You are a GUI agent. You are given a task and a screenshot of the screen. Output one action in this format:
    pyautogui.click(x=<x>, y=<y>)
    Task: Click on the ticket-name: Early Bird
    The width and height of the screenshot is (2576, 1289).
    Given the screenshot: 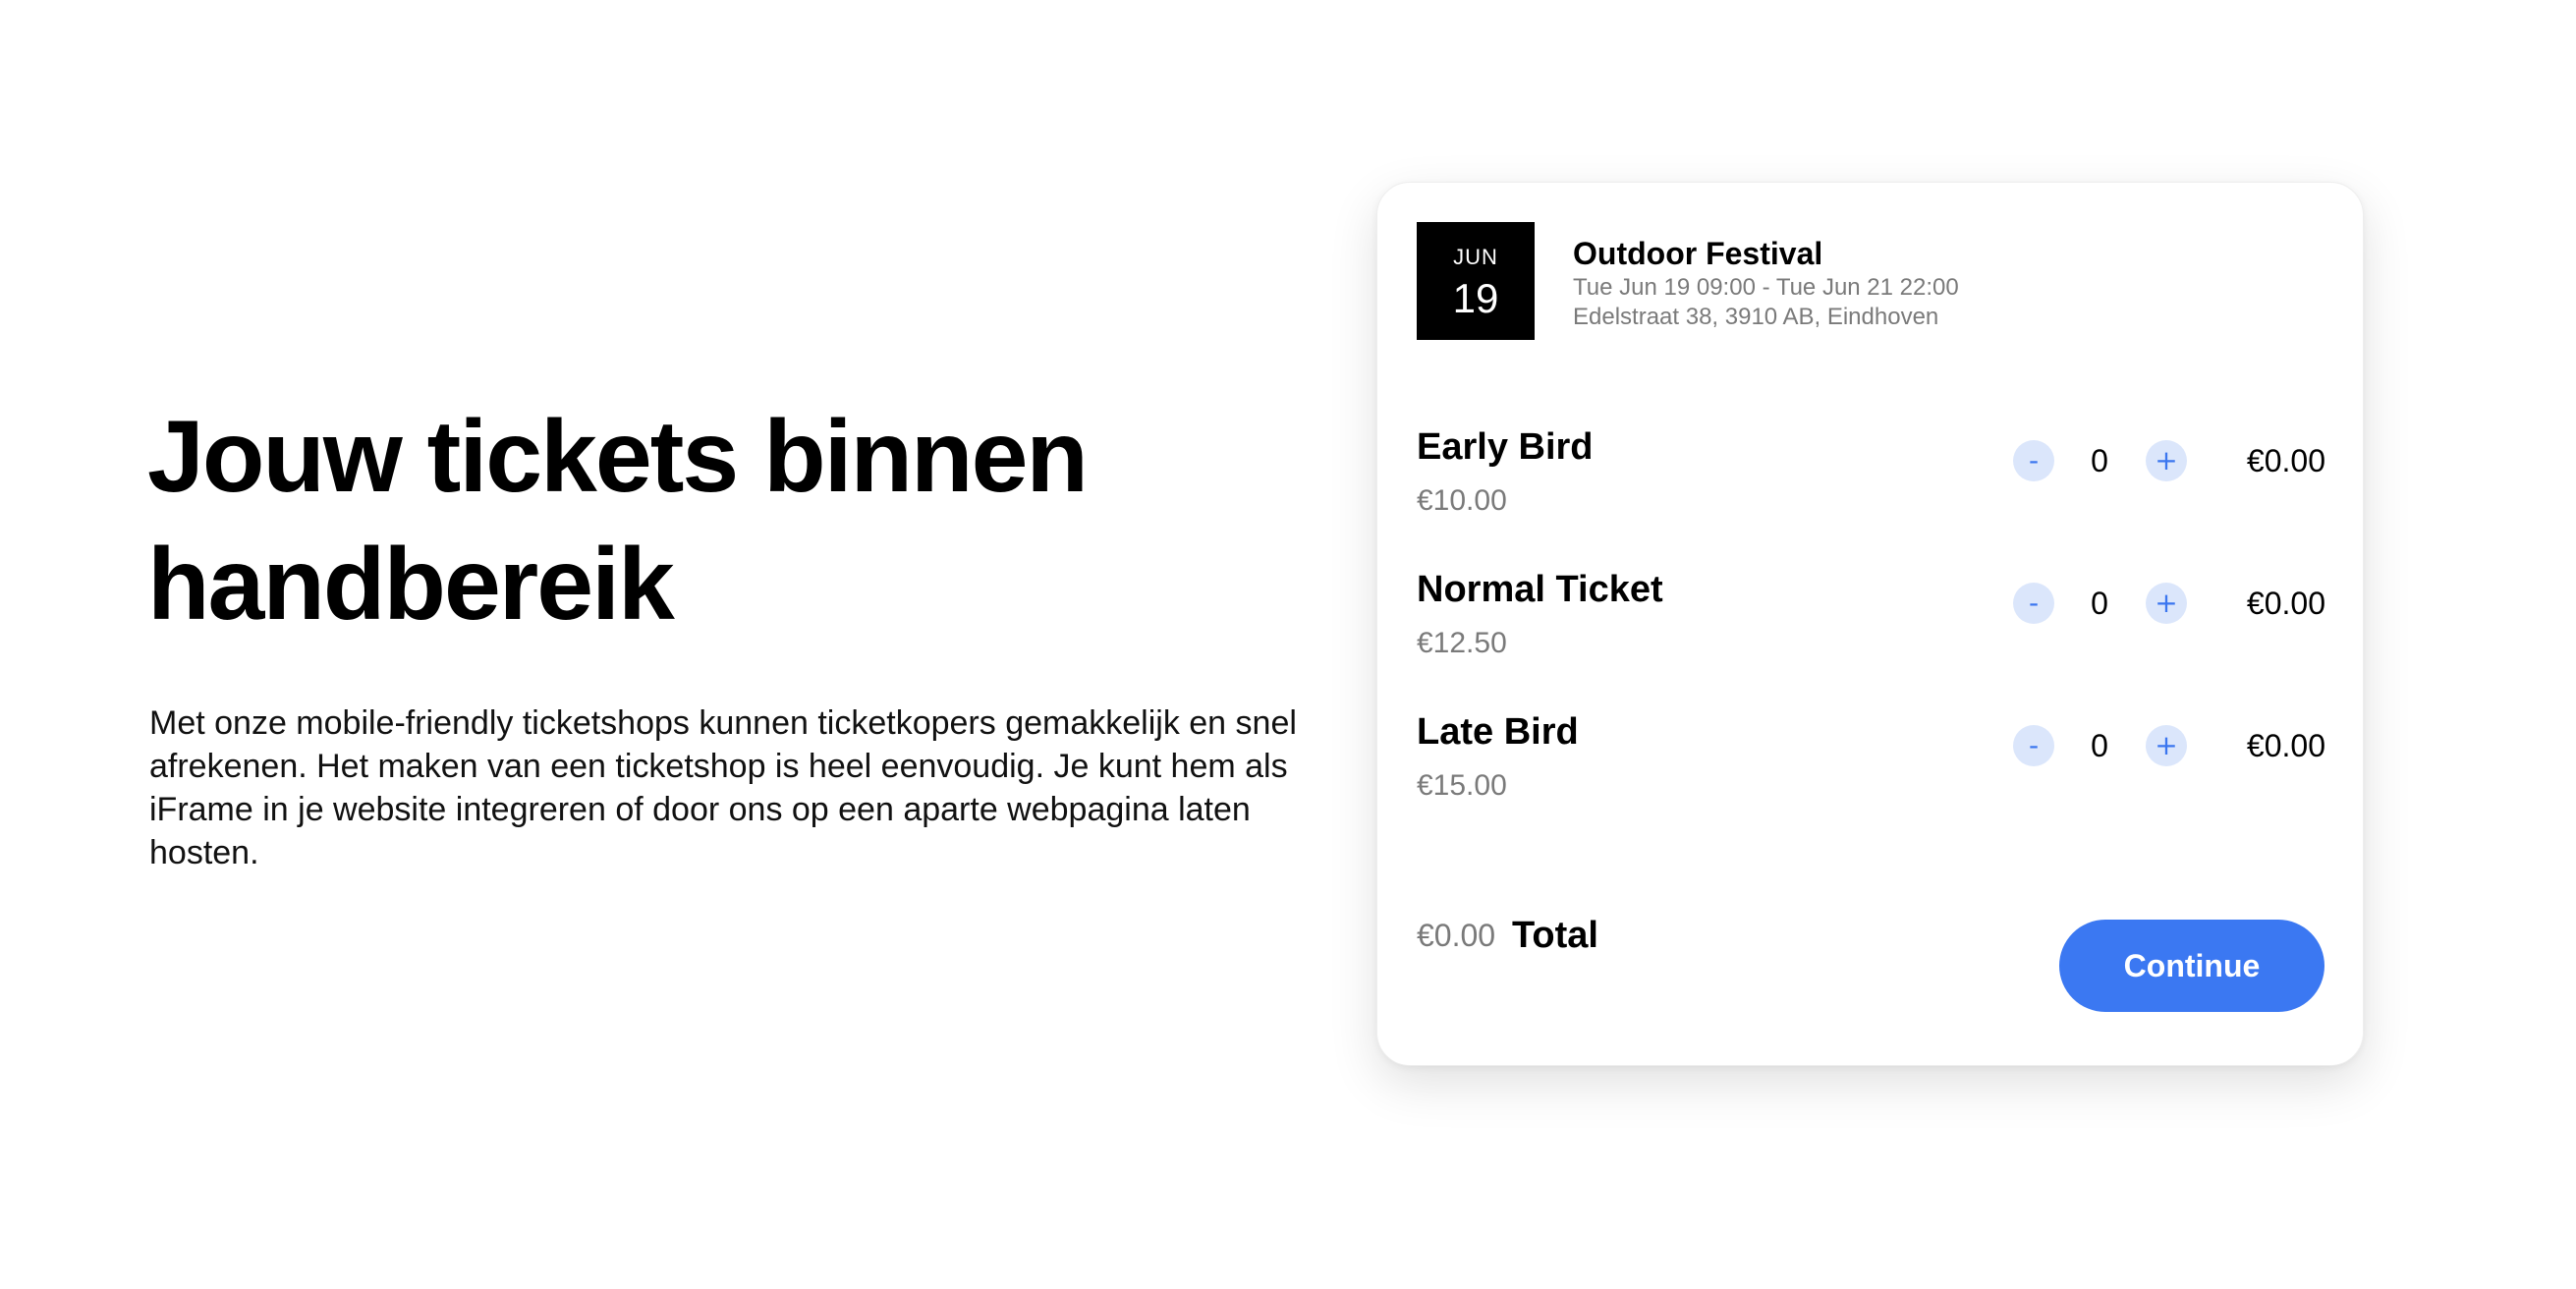 What is the action you would take?
    pyautogui.click(x=1505, y=447)
    